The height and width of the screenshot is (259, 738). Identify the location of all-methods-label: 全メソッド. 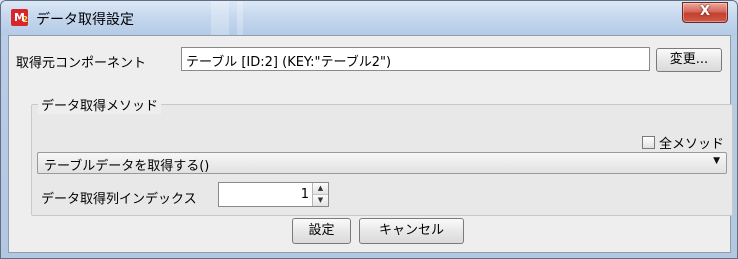
(691, 144).